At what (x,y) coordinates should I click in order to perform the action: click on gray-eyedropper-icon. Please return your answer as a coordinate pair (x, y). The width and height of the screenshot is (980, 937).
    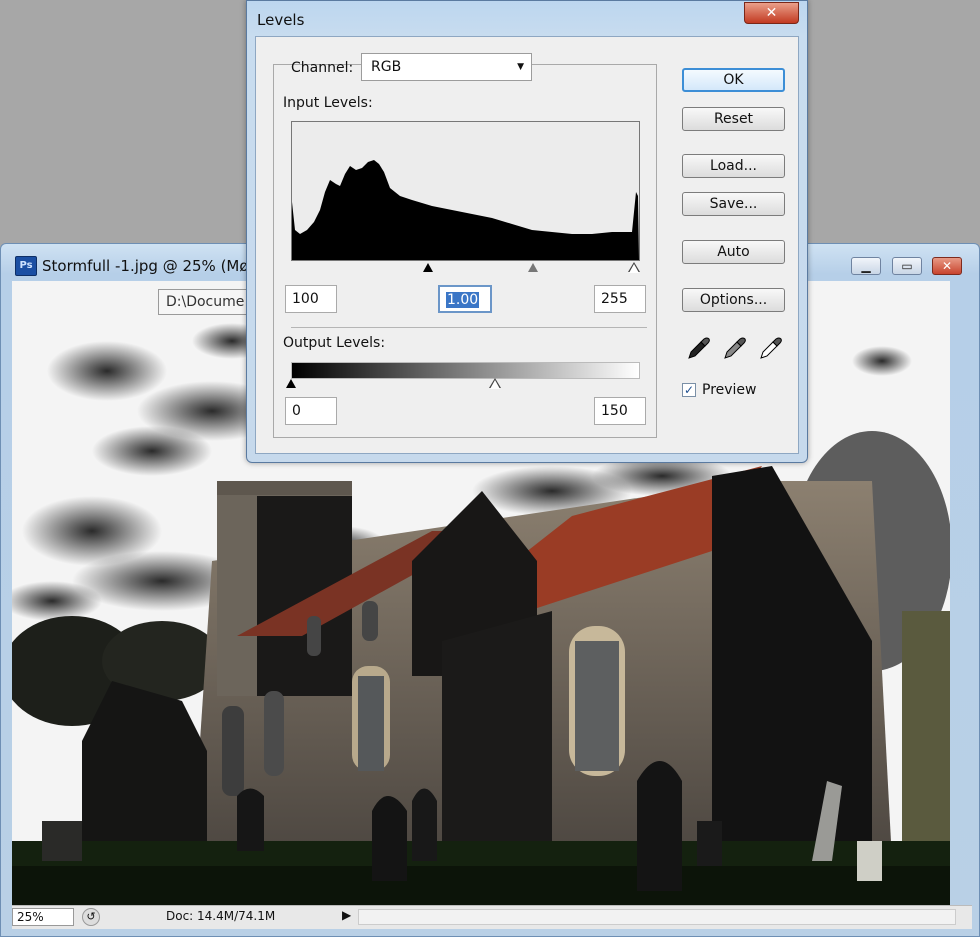
    Looking at the image, I should click on (735, 348).